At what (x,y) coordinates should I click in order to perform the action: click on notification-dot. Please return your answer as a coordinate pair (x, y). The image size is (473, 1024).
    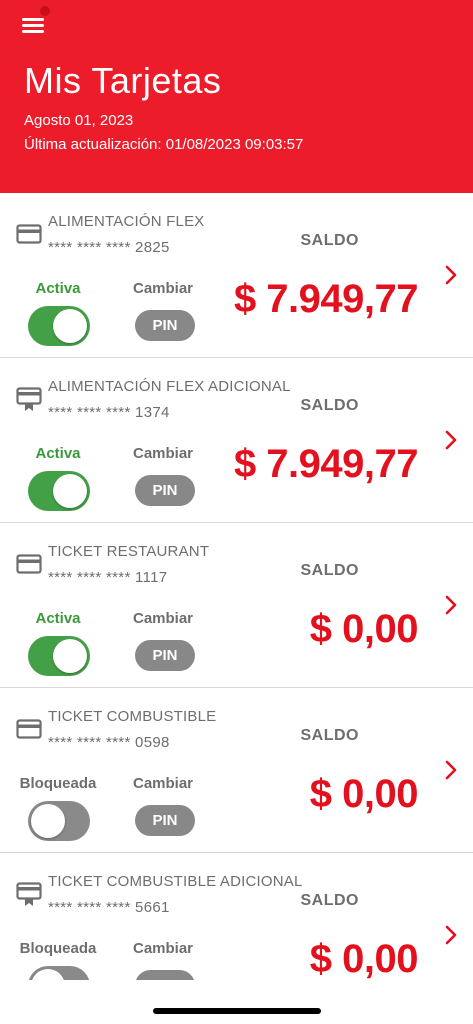
    Looking at the image, I should click on (45, 11).